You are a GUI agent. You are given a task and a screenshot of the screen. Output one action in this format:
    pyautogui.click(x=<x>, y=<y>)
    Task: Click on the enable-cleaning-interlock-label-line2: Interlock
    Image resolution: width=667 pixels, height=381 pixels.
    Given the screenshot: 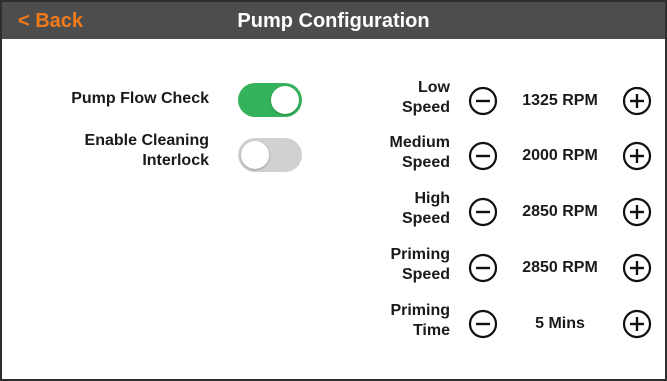 What is the action you would take?
    pyautogui.click(x=175, y=160)
    